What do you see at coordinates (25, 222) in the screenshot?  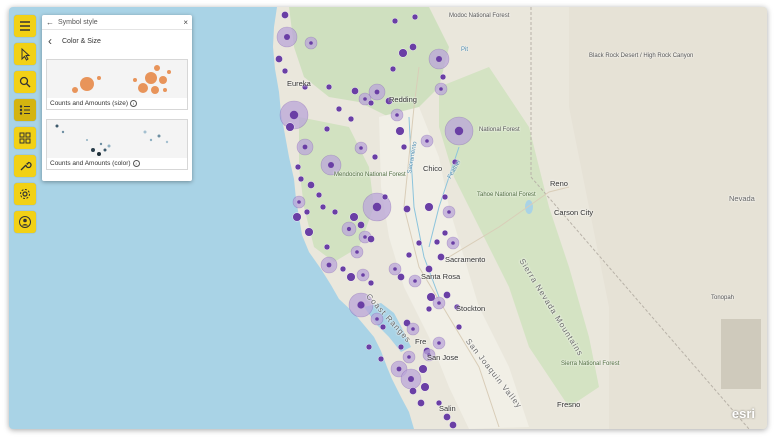 I see `user-account-button` at bounding box center [25, 222].